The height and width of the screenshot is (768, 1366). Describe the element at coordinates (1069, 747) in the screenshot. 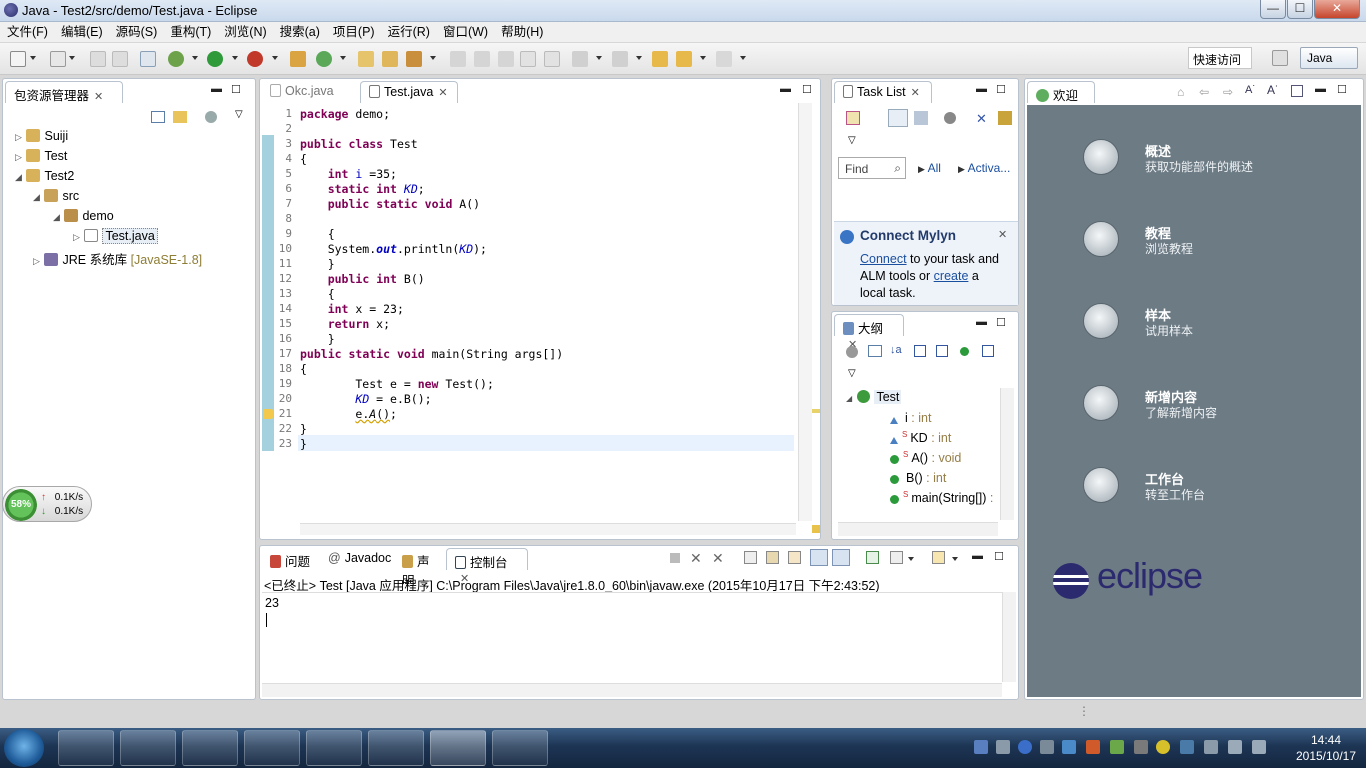

I see `tray-link-icon` at that location.